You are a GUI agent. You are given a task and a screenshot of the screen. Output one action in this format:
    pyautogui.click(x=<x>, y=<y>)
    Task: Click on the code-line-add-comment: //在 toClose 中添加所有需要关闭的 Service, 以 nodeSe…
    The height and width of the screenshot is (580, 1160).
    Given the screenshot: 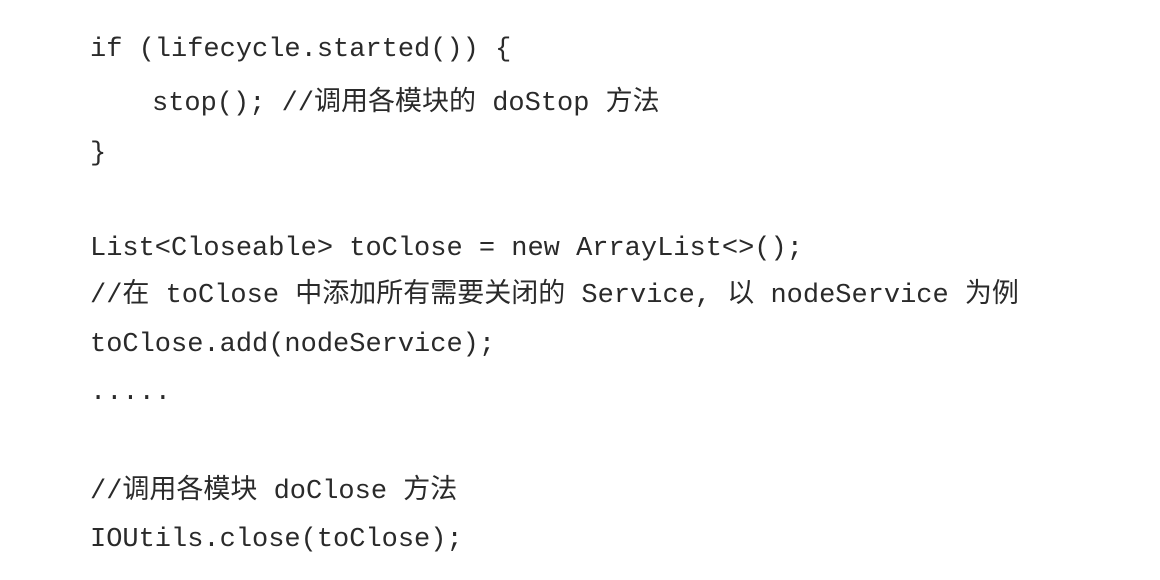 What is the action you would take?
    pyautogui.click(x=554, y=296)
    